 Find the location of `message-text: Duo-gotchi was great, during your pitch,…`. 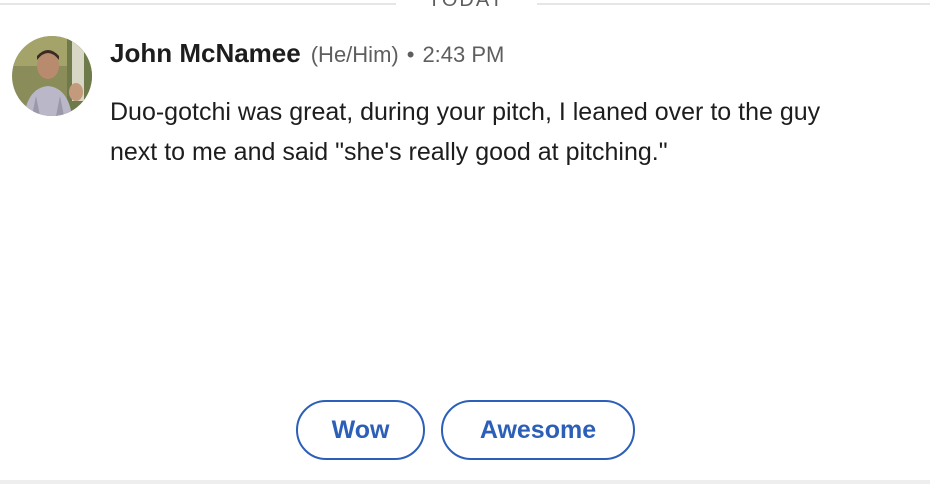

message-text: Duo-gotchi was great, during your pitch,… is located at coordinates (465, 132).